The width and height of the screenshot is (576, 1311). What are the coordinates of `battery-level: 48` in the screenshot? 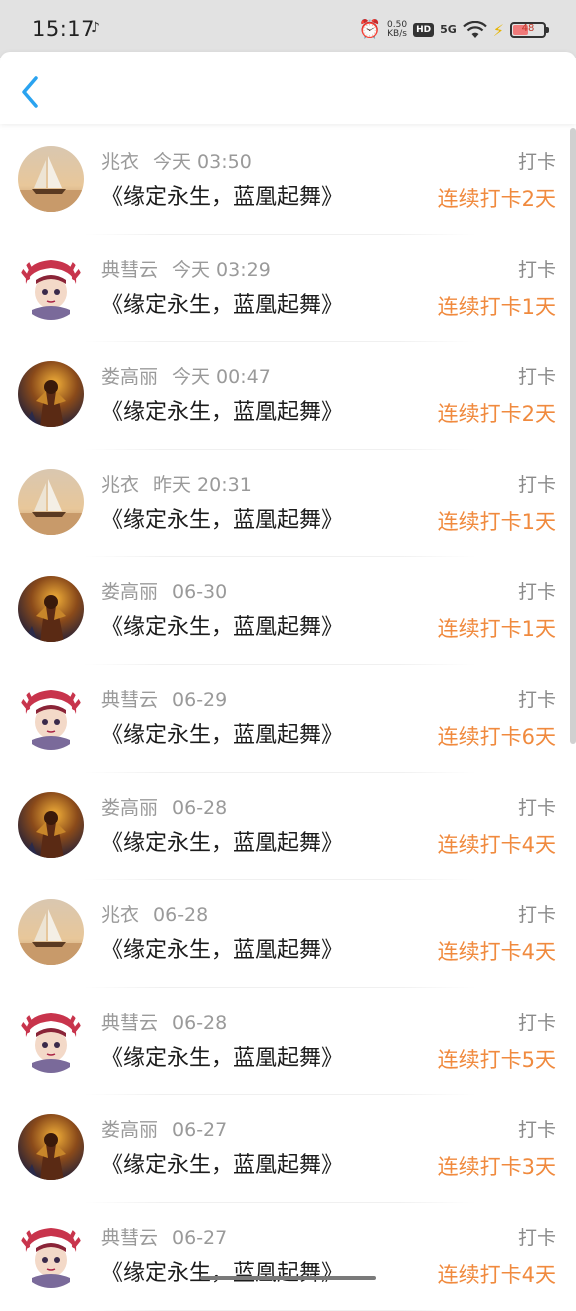 It's located at (528, 28).